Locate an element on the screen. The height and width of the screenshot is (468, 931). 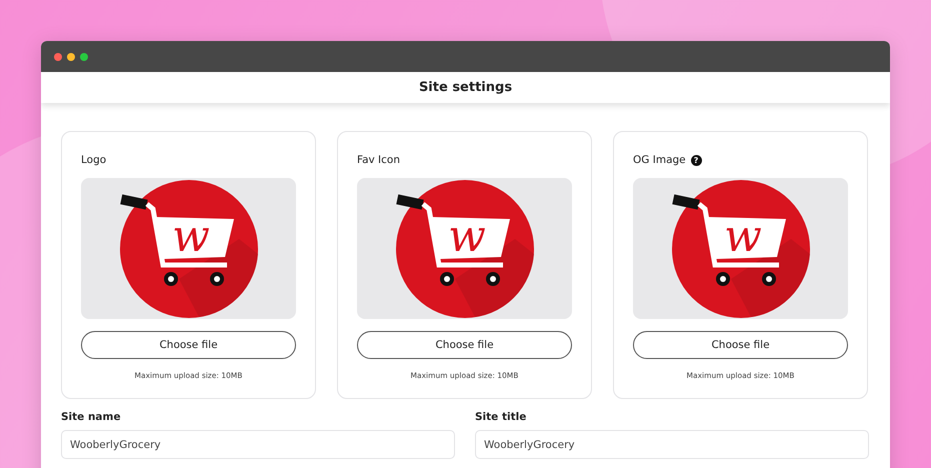
minimize-icon is located at coordinates (71, 56).